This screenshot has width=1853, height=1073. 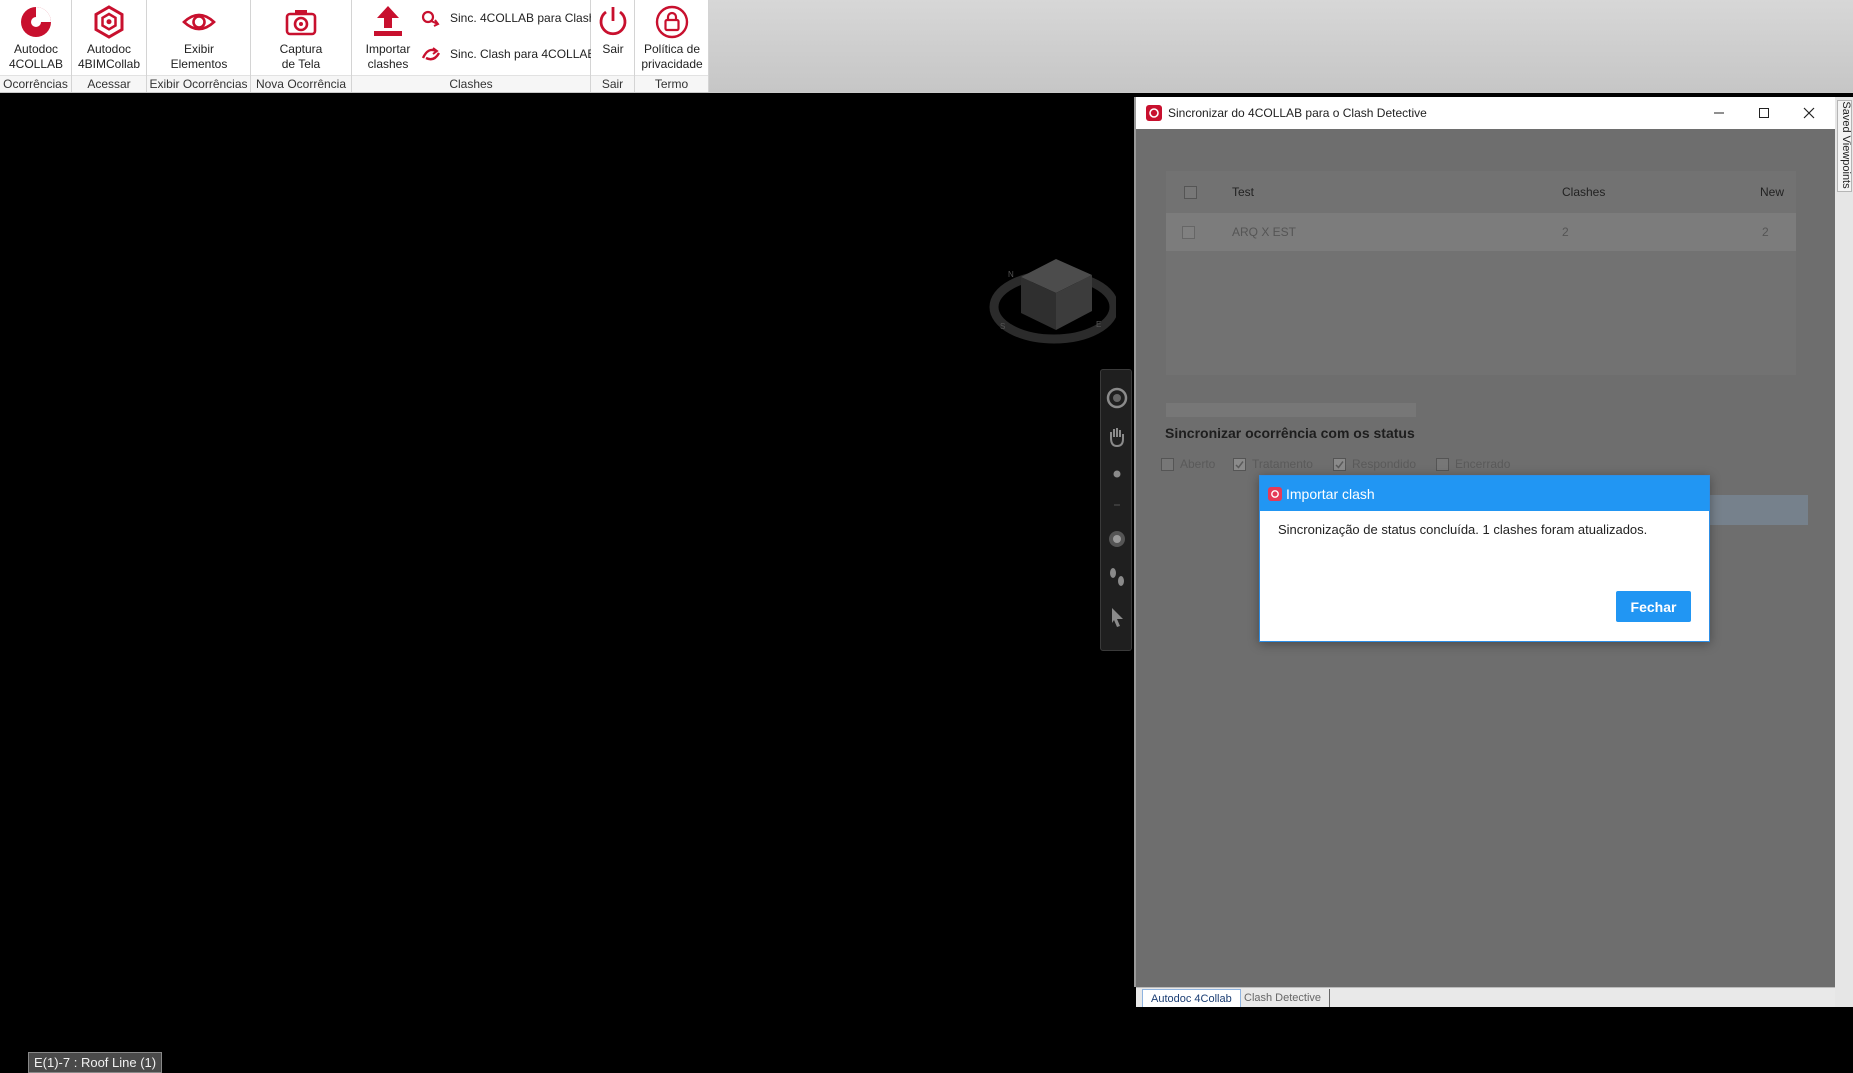 I want to click on select-pointer-icon, so click(x=1117, y=617).